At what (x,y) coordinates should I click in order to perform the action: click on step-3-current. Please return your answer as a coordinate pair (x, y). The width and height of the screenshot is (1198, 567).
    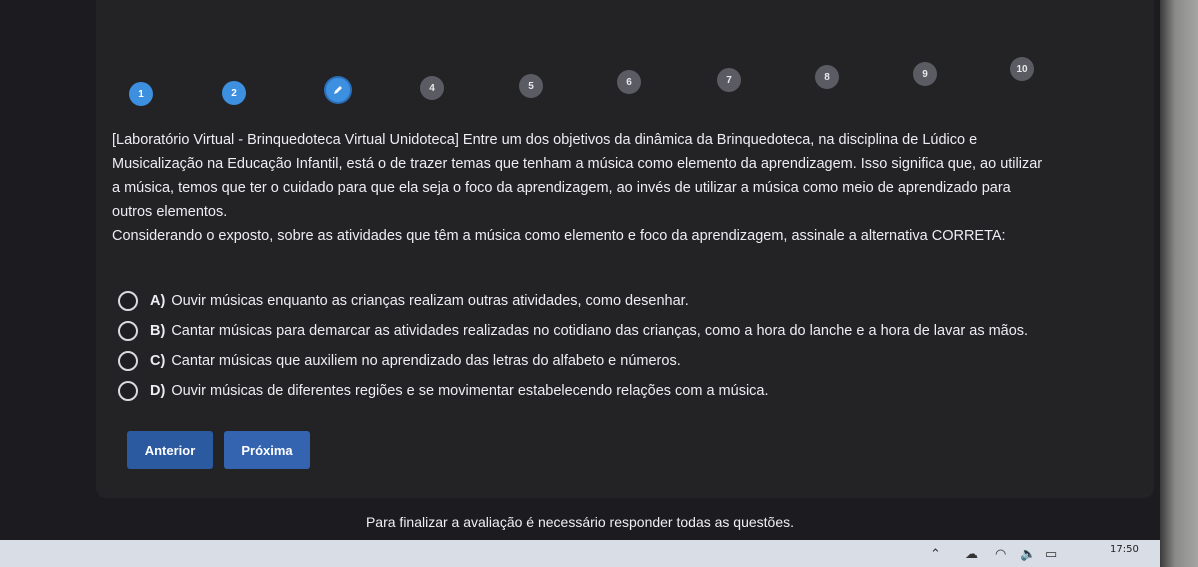
    Looking at the image, I should click on (338, 90).